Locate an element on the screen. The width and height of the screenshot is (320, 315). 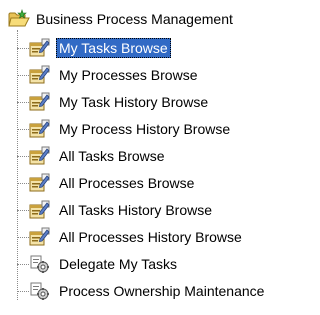
tree-root-business-process-management: Business Process Management is located at coordinates (120, 19).